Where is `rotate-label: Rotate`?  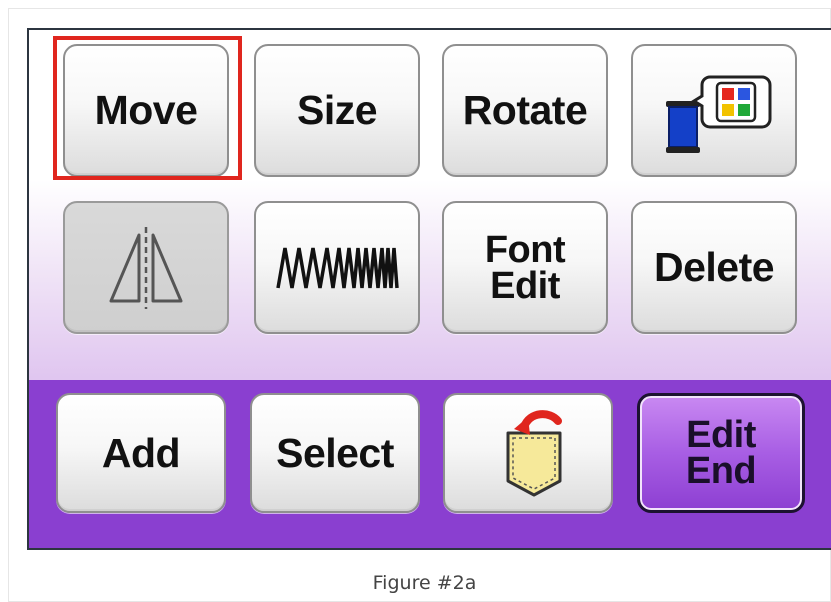
rotate-label: Rotate is located at coordinates (525, 110).